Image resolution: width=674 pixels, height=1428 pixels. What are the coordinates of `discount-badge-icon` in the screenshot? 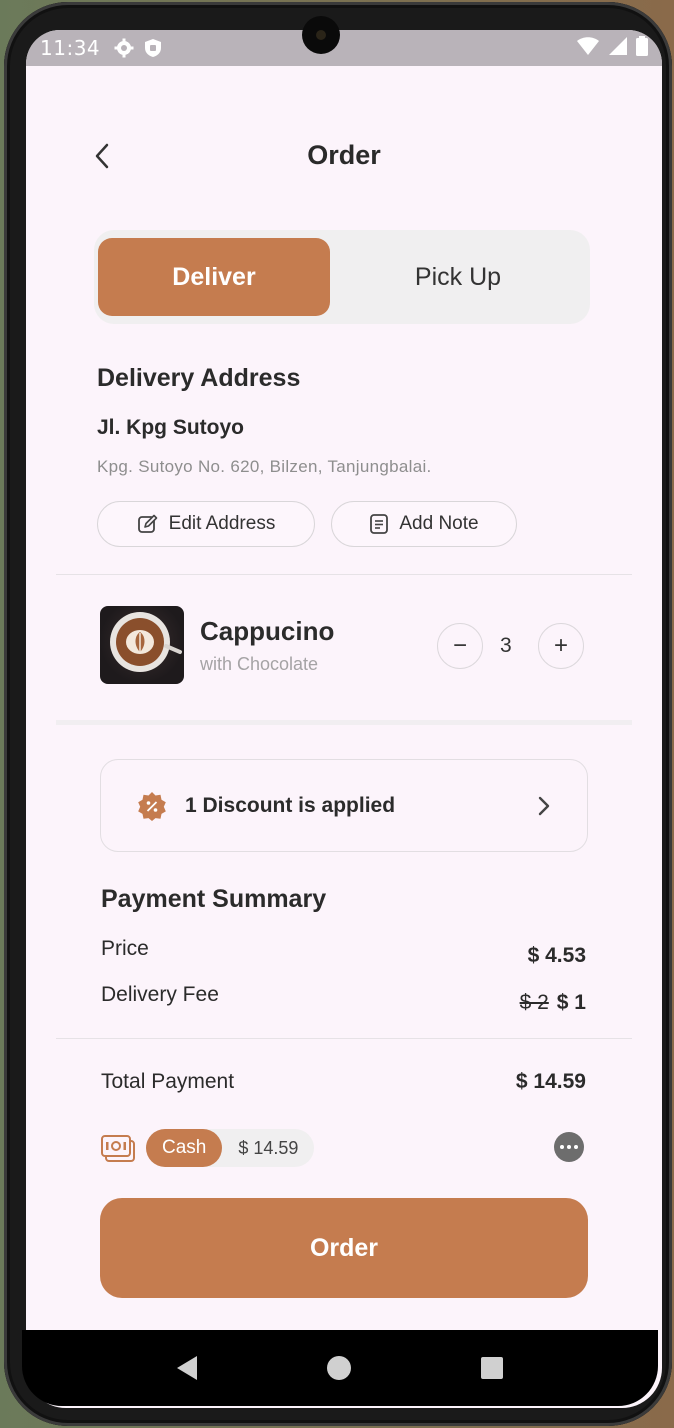 It's located at (152, 806).